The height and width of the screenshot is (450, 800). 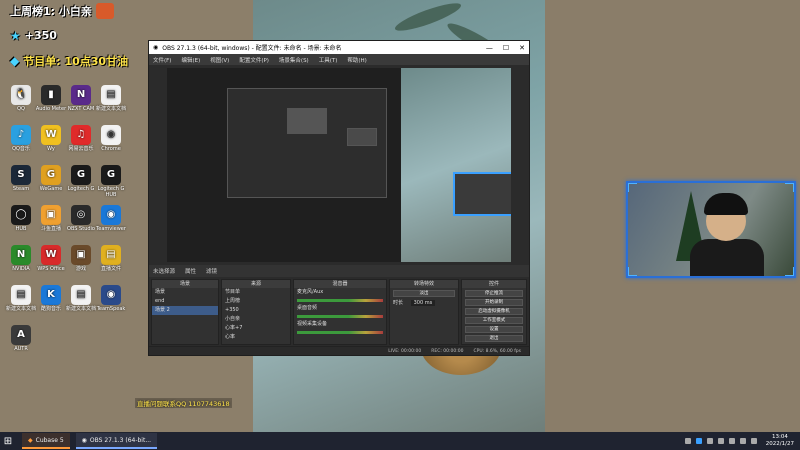 I want to click on desktop-icon: ◉ Teamviewer, so click(x=111, y=218).